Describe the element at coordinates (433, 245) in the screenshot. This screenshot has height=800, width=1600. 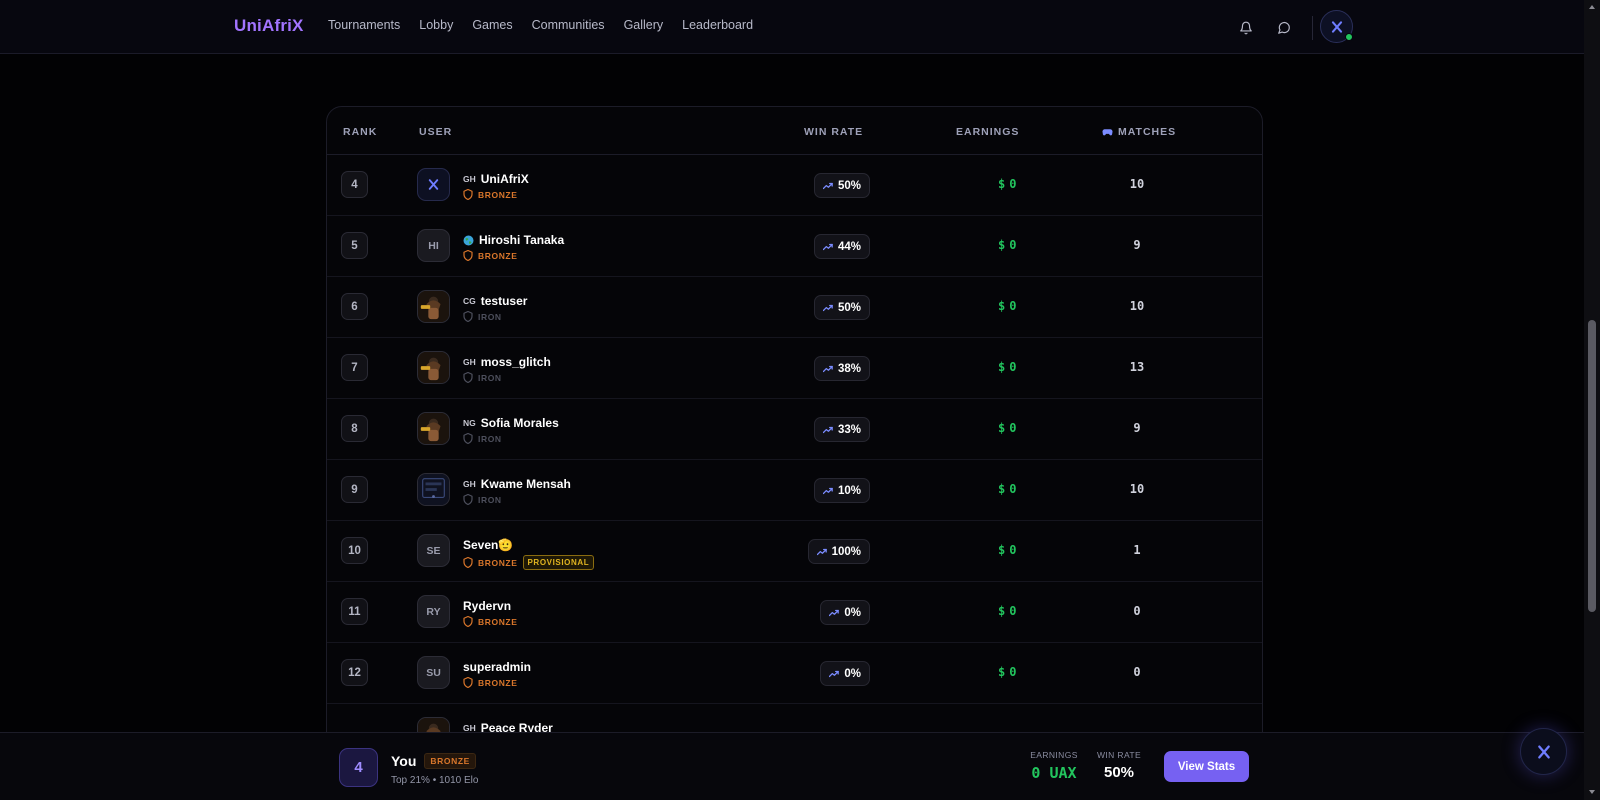
I see `avatar: HI` at that location.